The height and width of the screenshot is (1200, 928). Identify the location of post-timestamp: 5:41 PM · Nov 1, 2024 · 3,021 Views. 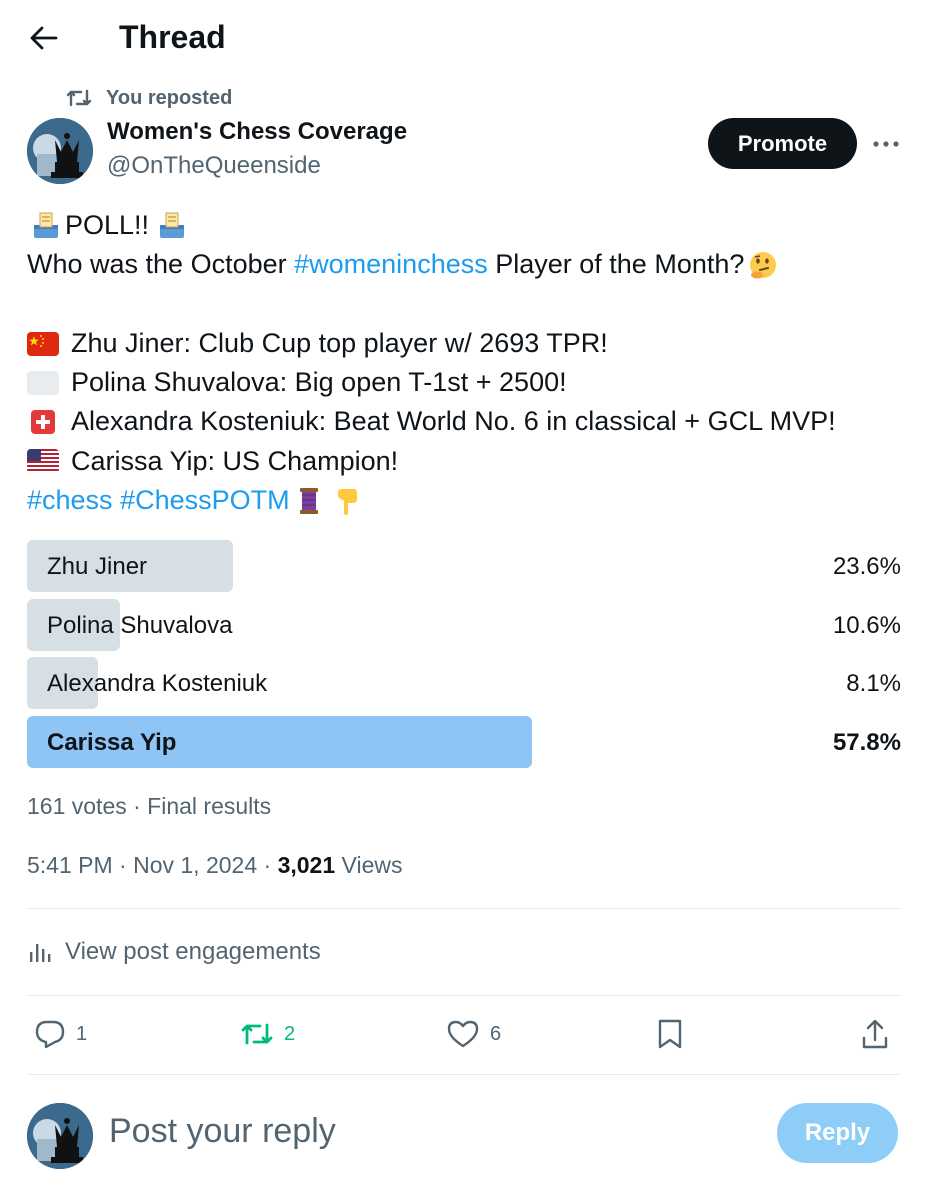
(214, 865).